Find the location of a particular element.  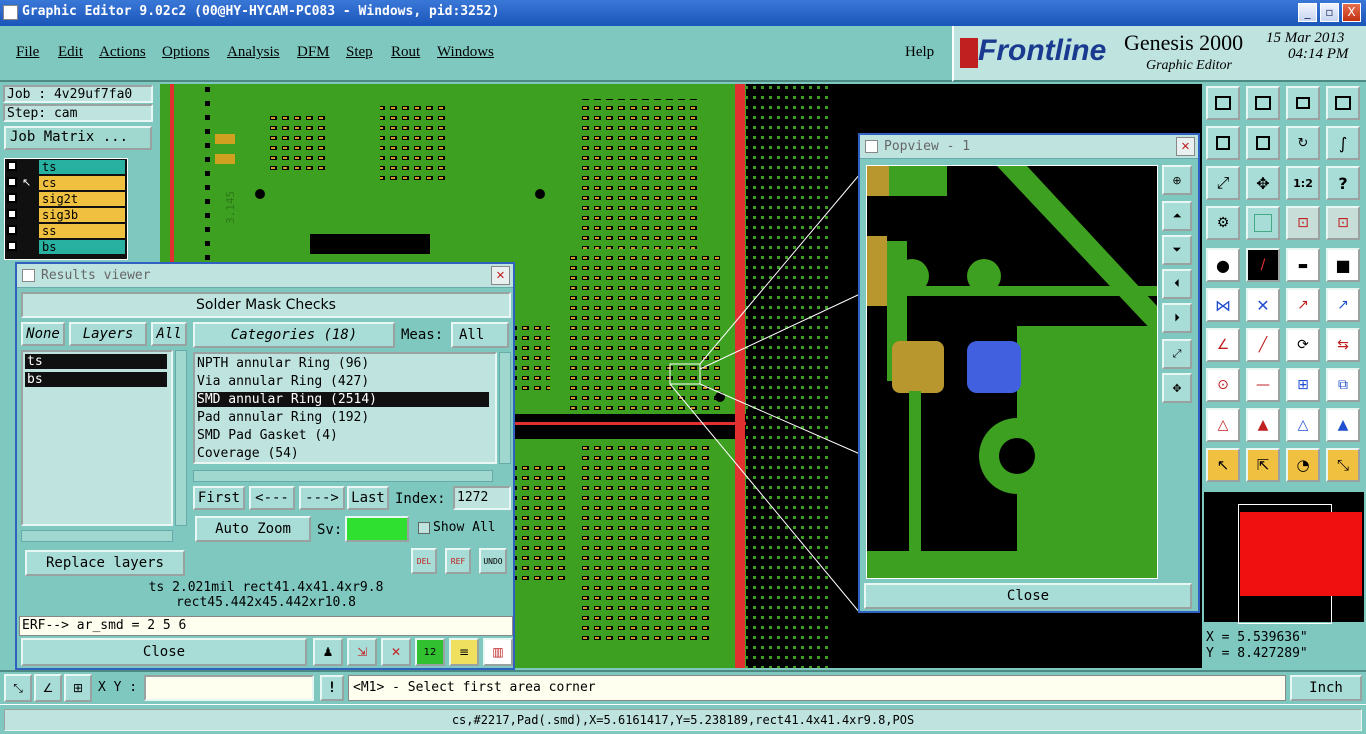

tool-select-multi-icon: ⤡ is located at coordinates (1343, 465).